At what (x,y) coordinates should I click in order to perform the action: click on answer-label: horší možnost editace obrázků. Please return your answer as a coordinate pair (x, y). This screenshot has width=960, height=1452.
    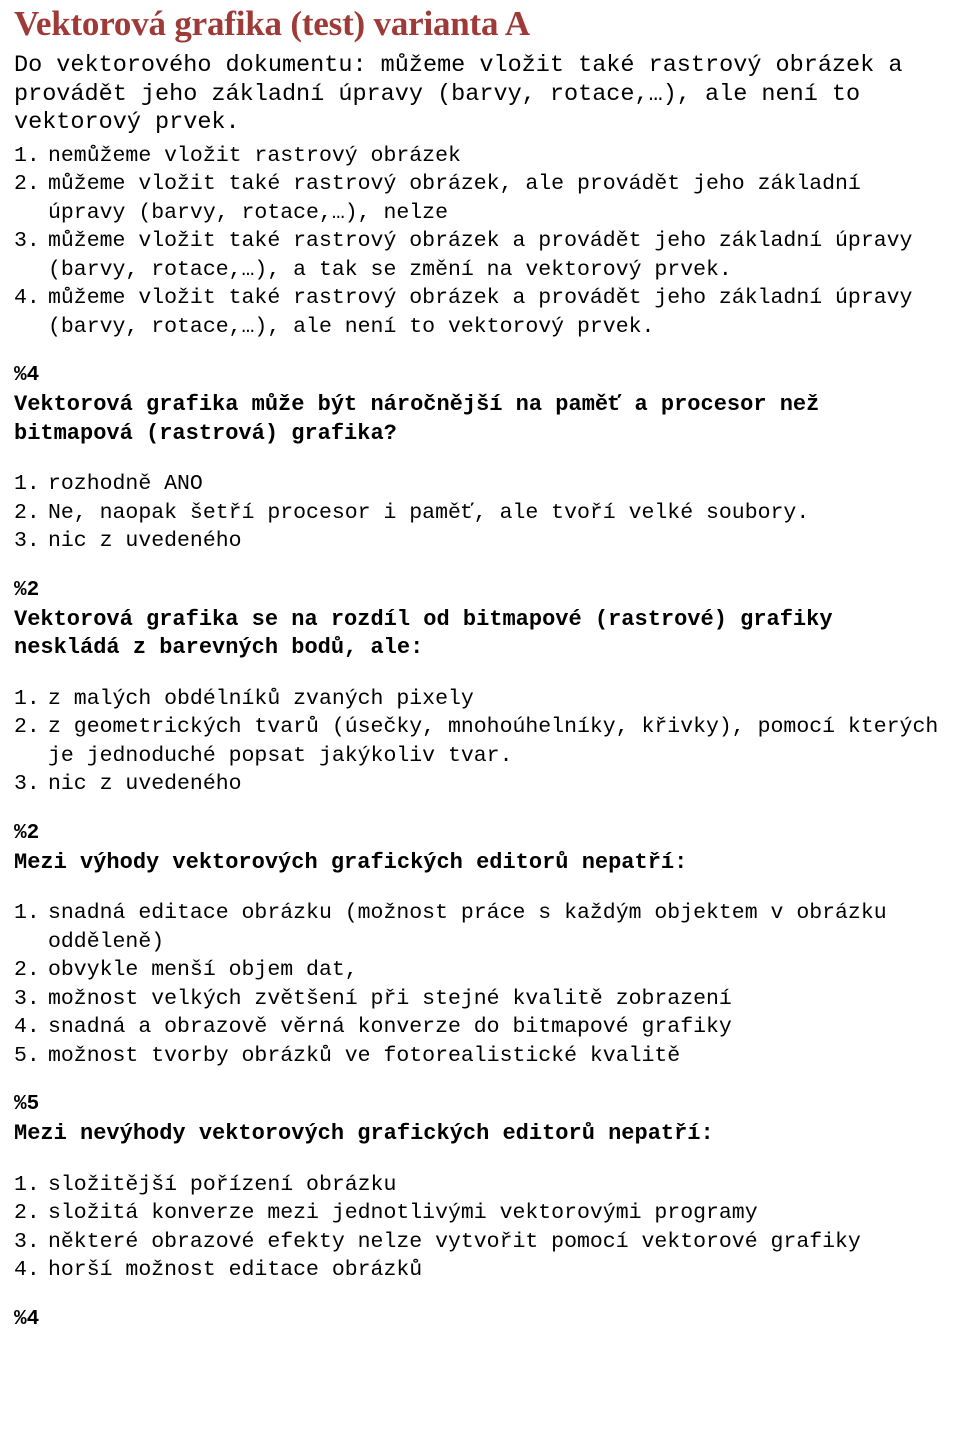
    Looking at the image, I should click on (235, 1270).